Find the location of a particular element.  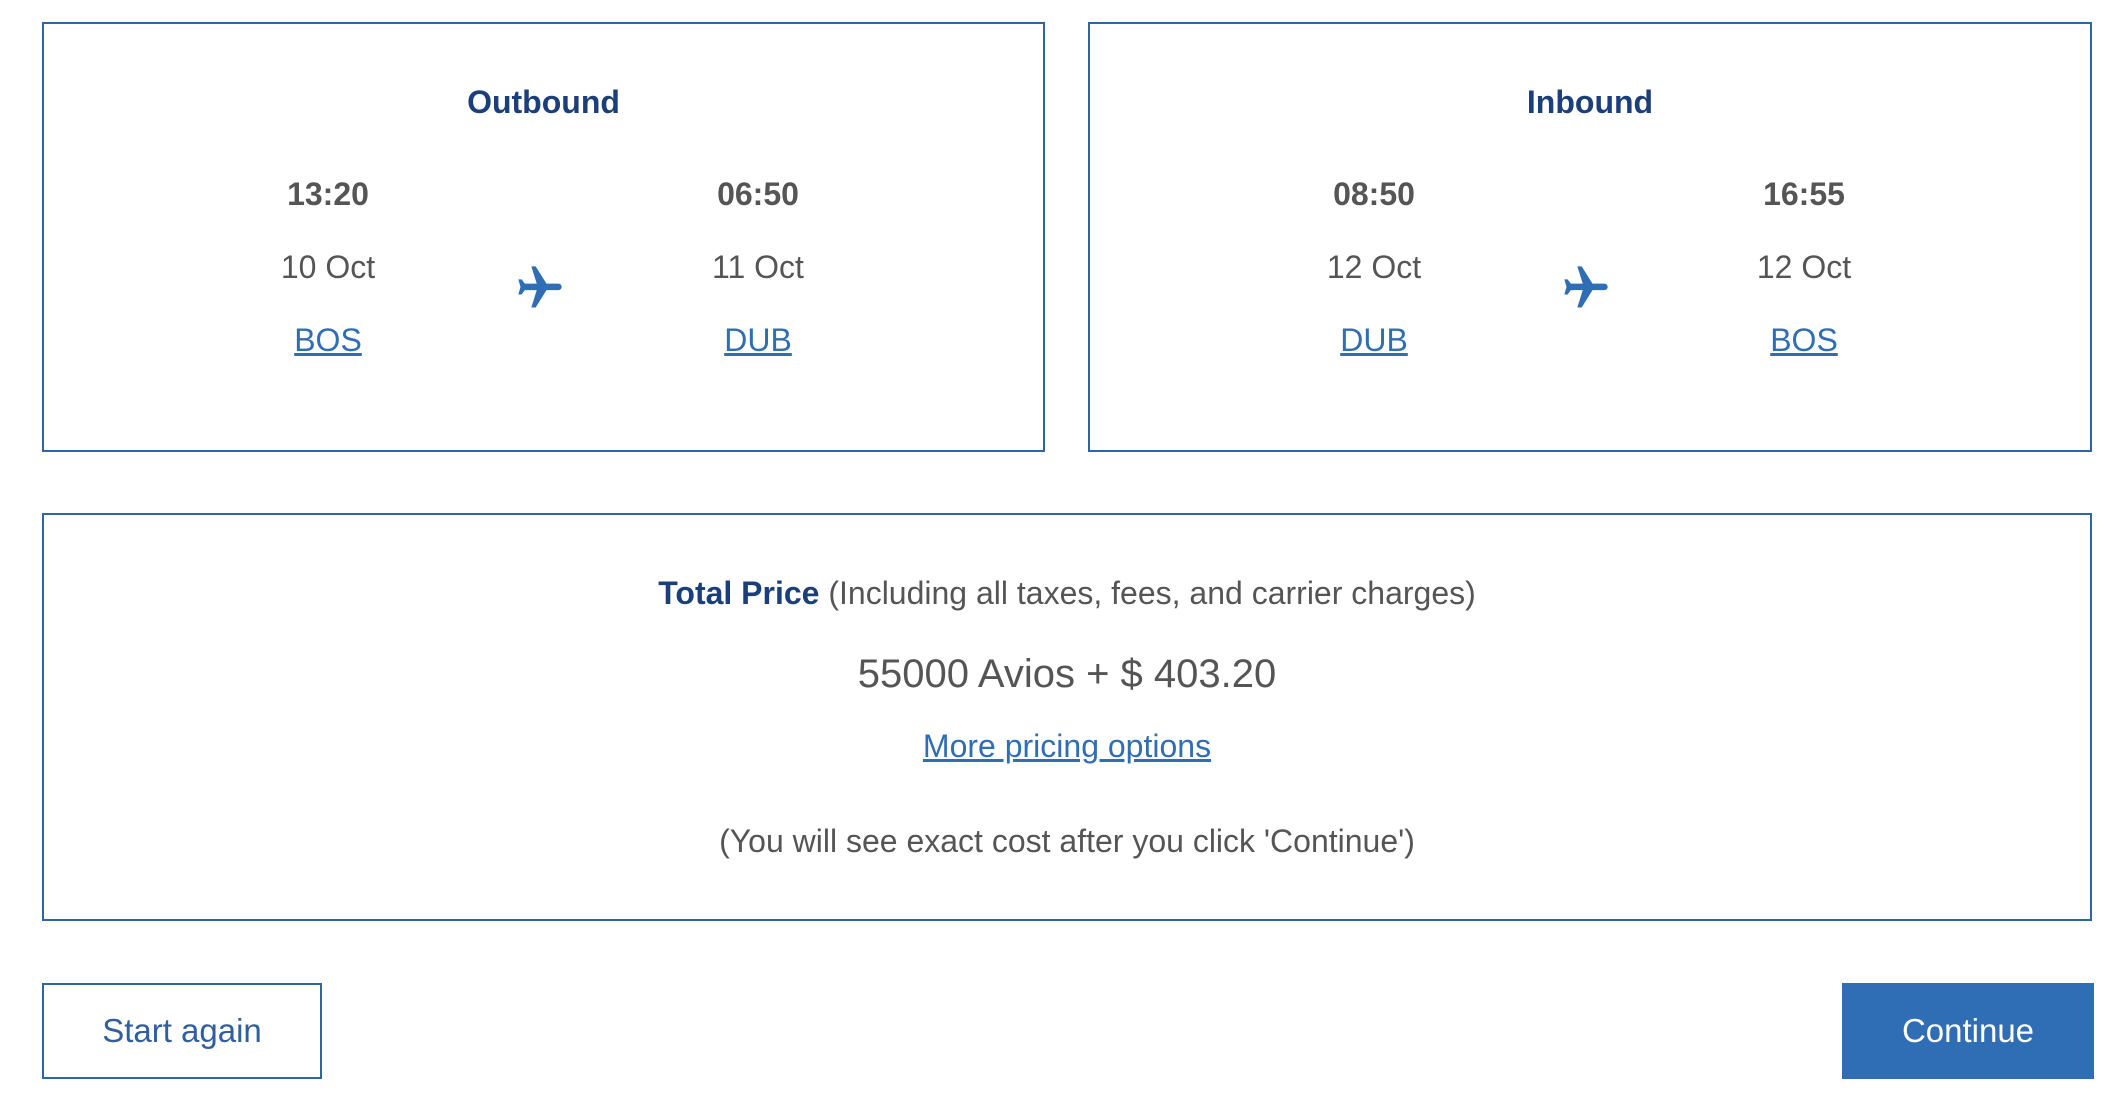

outbound-arrival-airport-link: DUB is located at coordinates (758, 340).